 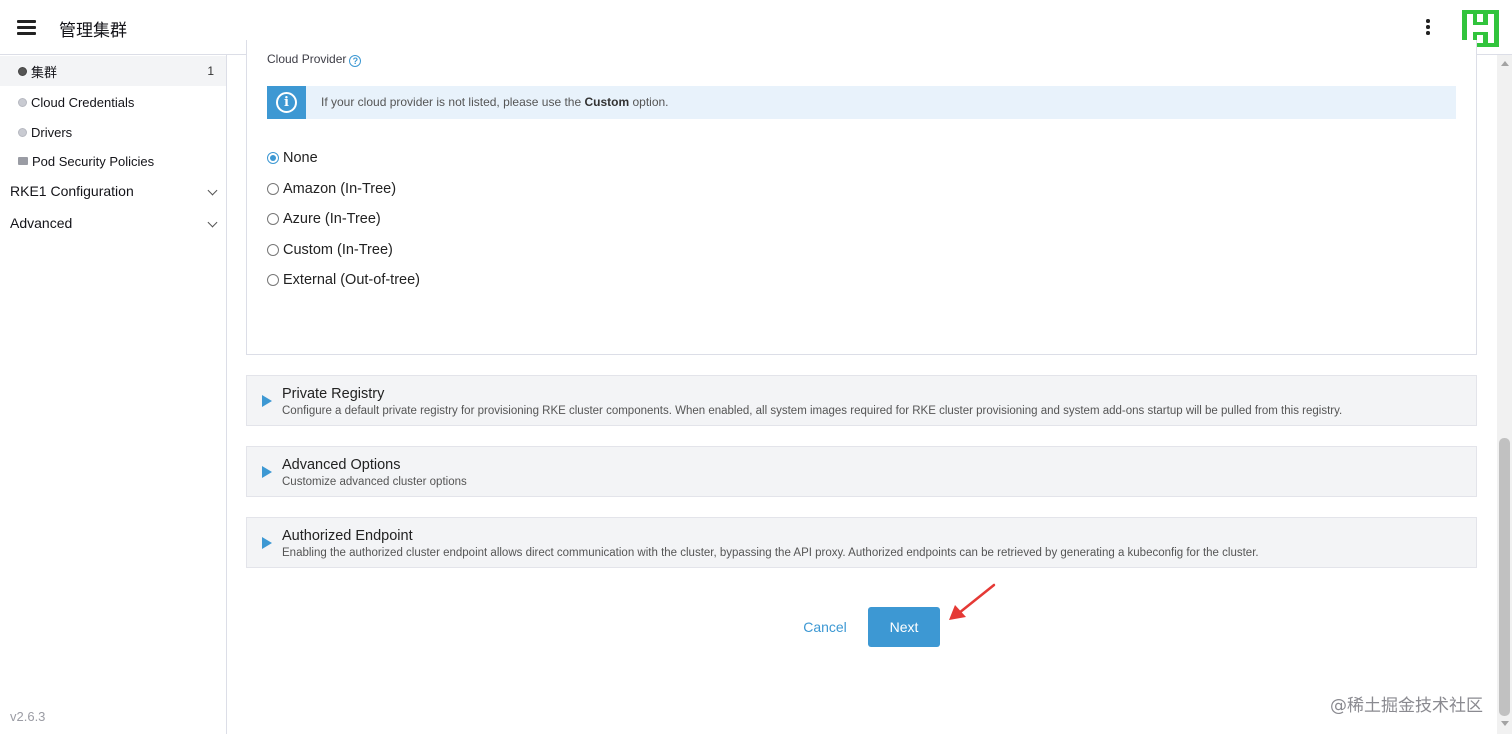 I want to click on radio-option-amazon: Amazon (In-Tree), so click(x=331, y=189).